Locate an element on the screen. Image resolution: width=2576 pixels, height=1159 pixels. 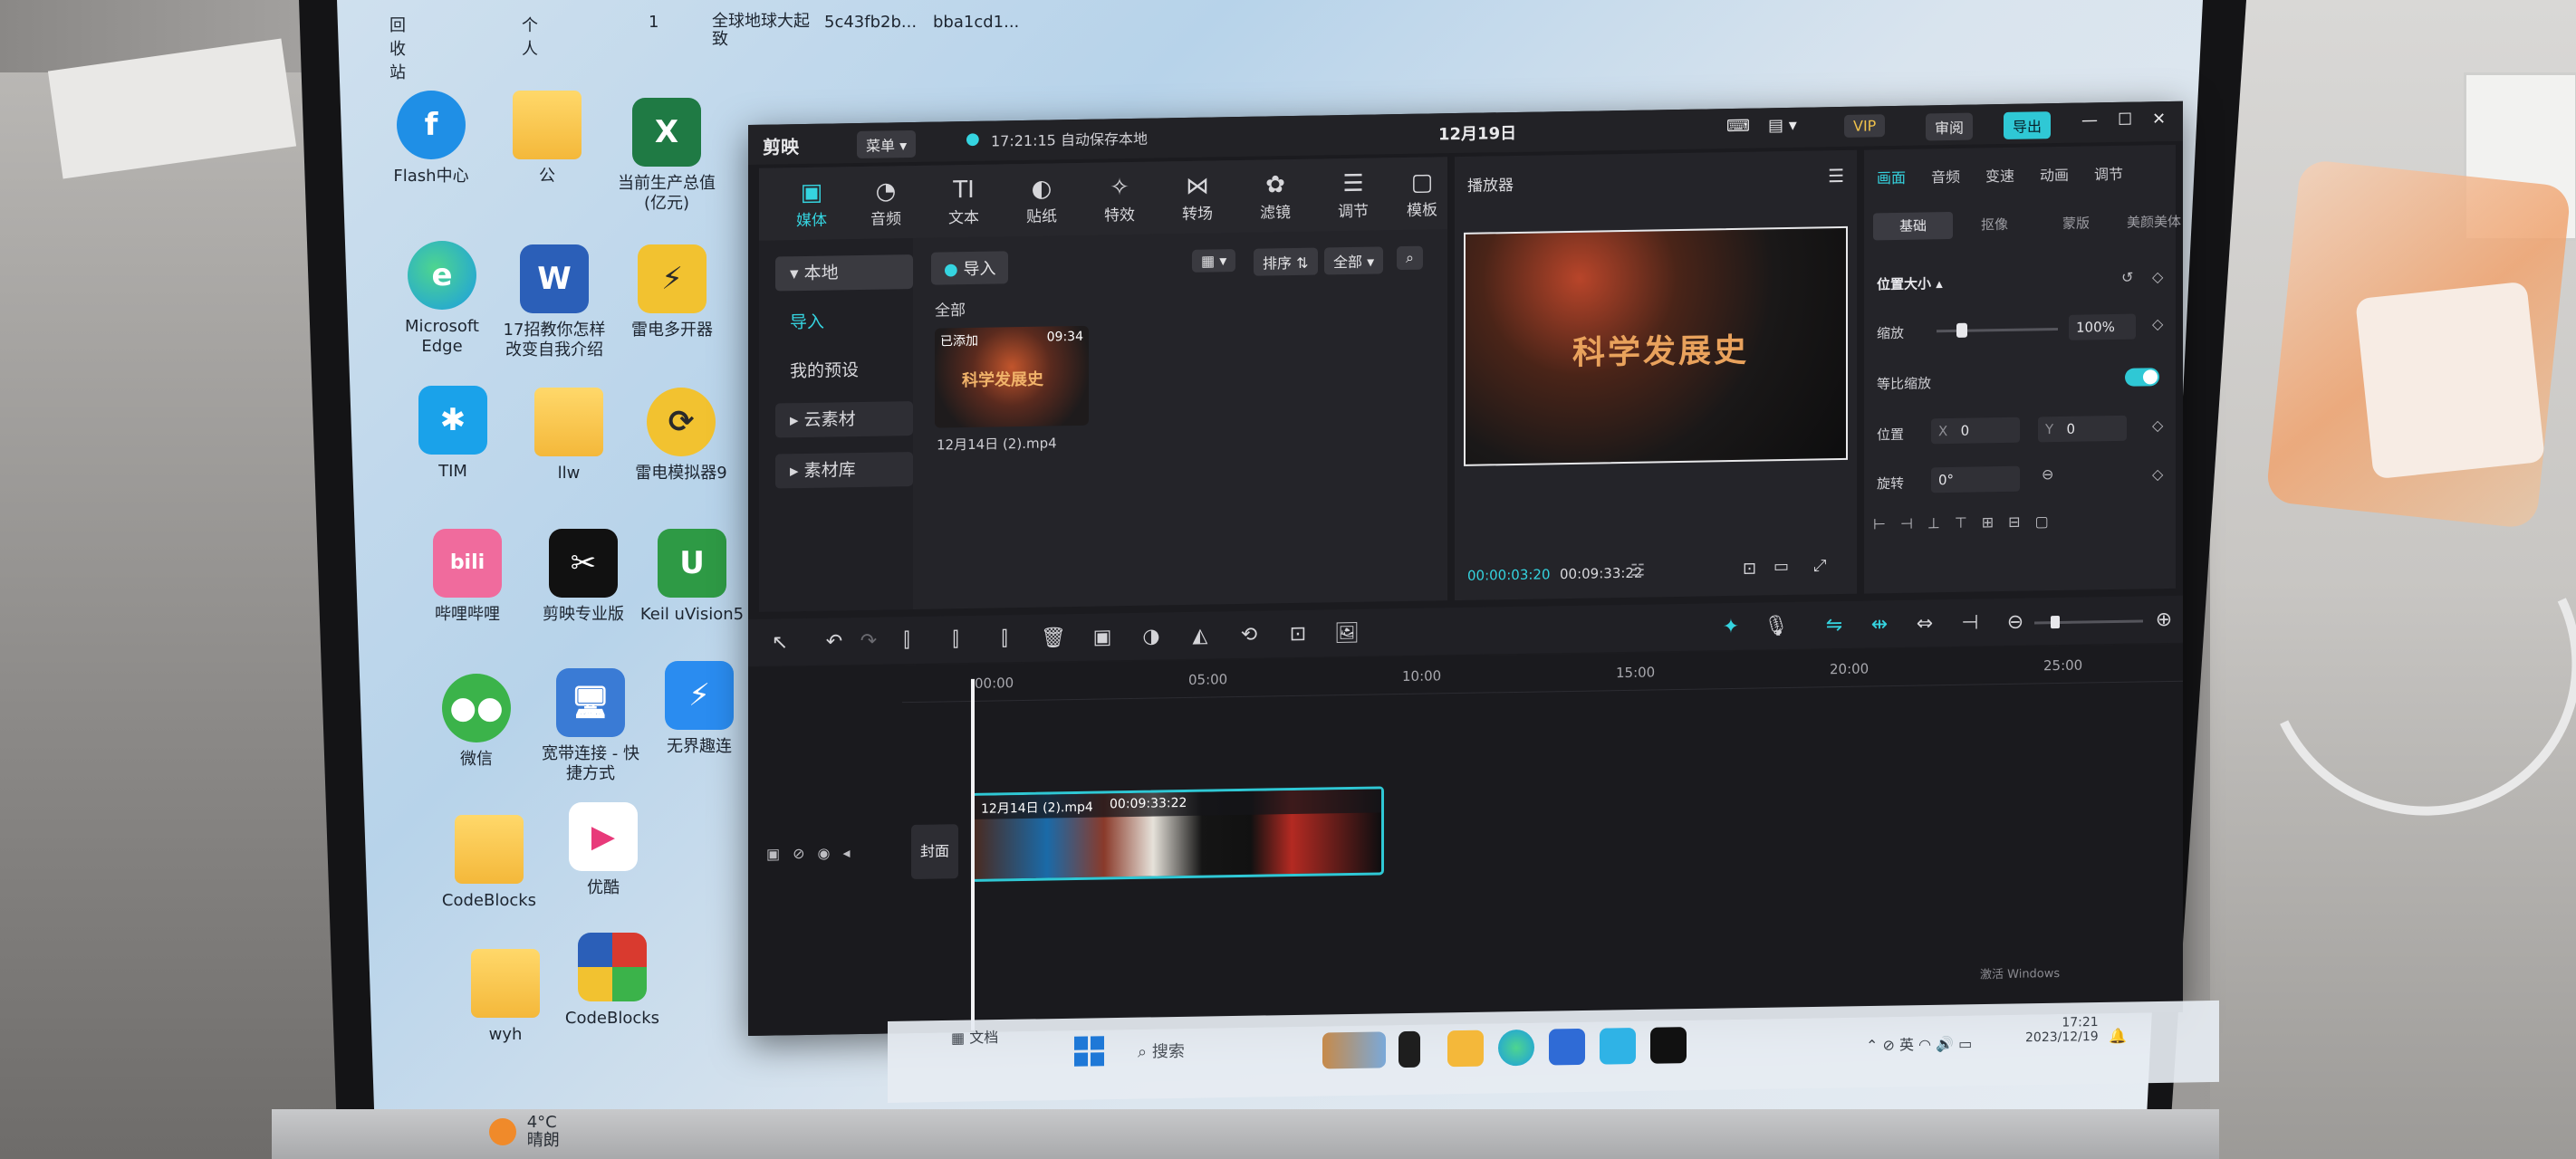
preview-axis-icon: ⇔ is located at coordinates (1924, 624).